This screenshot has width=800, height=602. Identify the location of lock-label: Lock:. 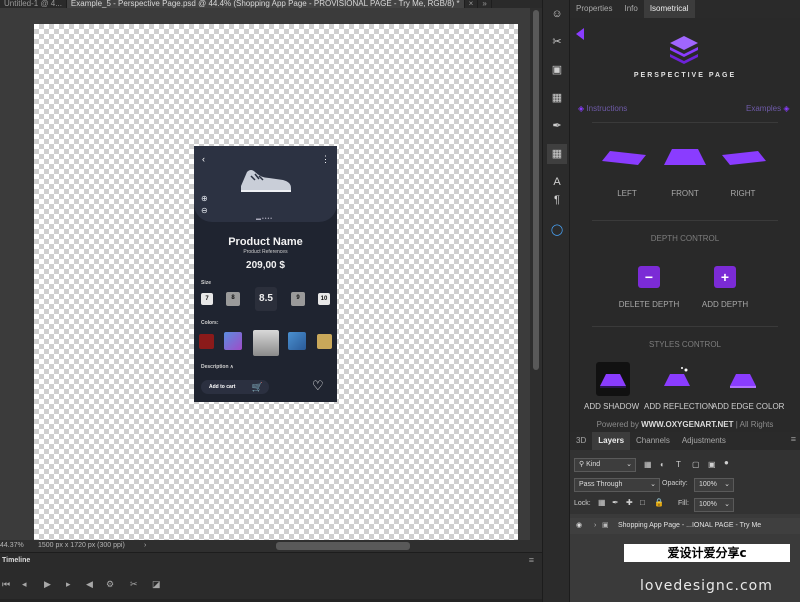
(582, 503).